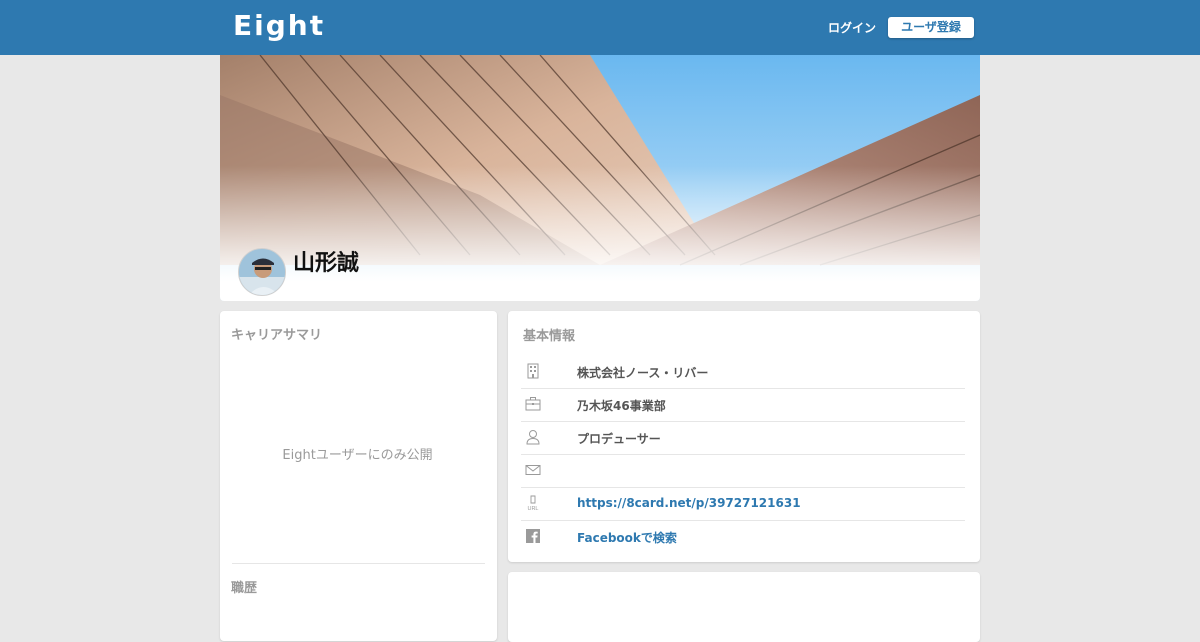  Describe the element at coordinates (743, 405) in the screenshot. I see `department-row: 乃木坂46事業部` at that location.